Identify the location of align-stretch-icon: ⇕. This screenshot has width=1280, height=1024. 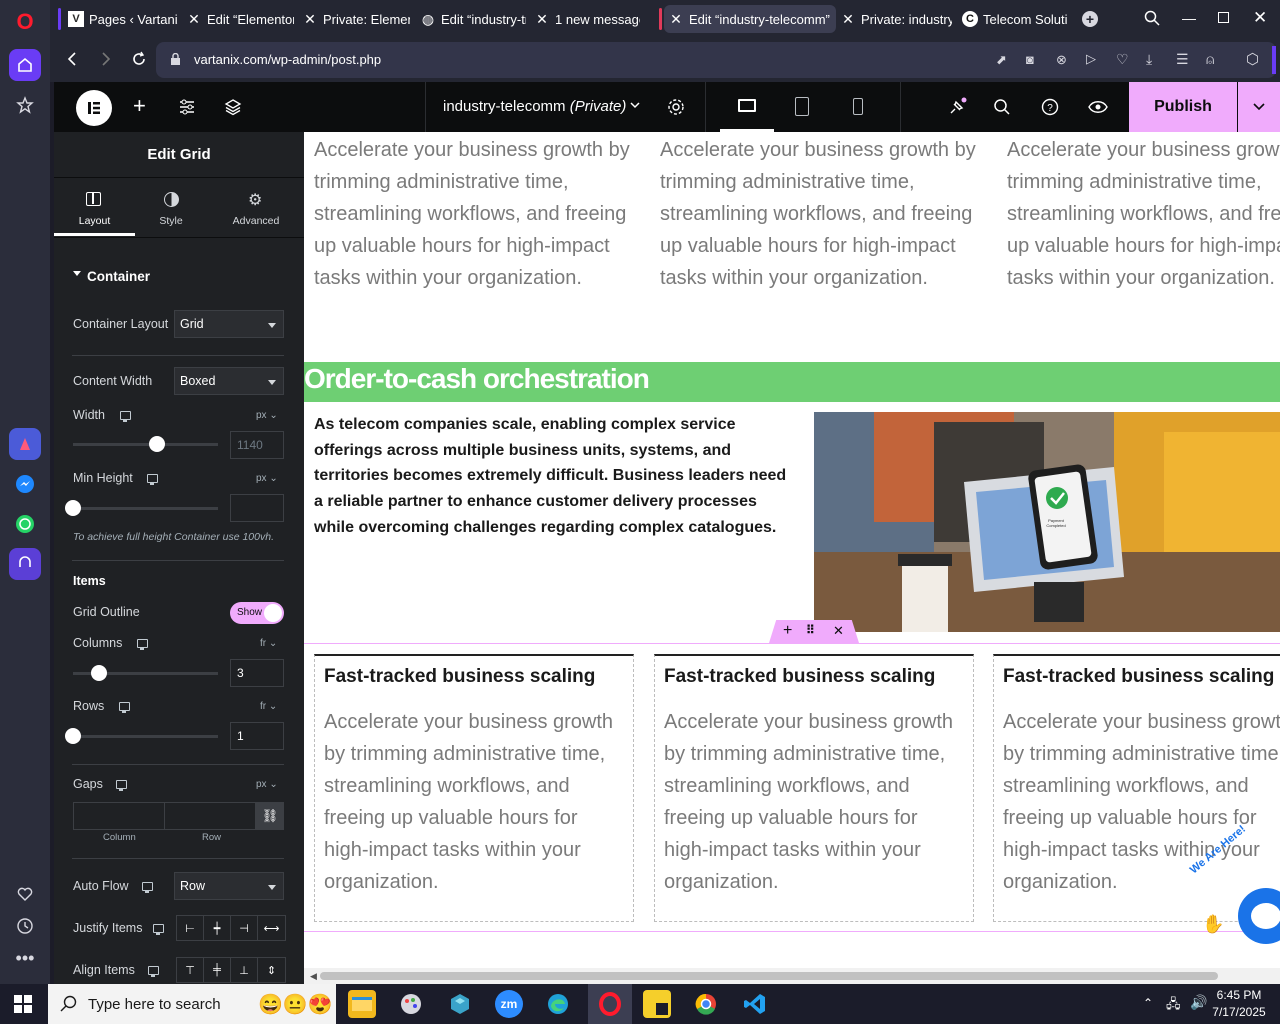
(271, 970).